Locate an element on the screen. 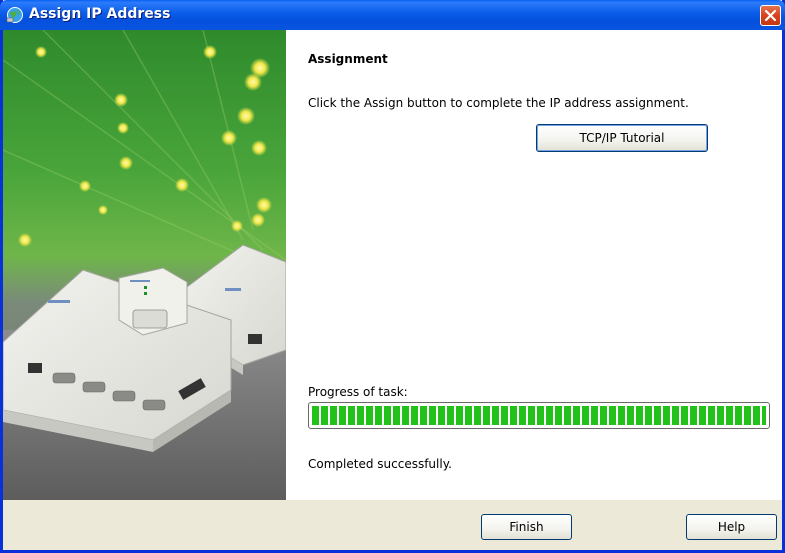 The width and height of the screenshot is (785, 553). progress-label: Progress of task: is located at coordinates (358, 392).